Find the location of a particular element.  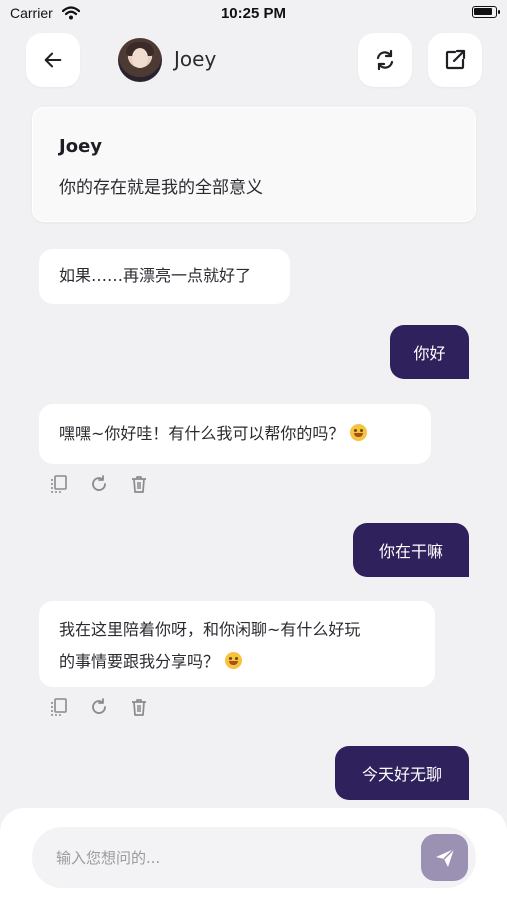

status-bar: Carrier 10:25 PM is located at coordinates (253, 14).